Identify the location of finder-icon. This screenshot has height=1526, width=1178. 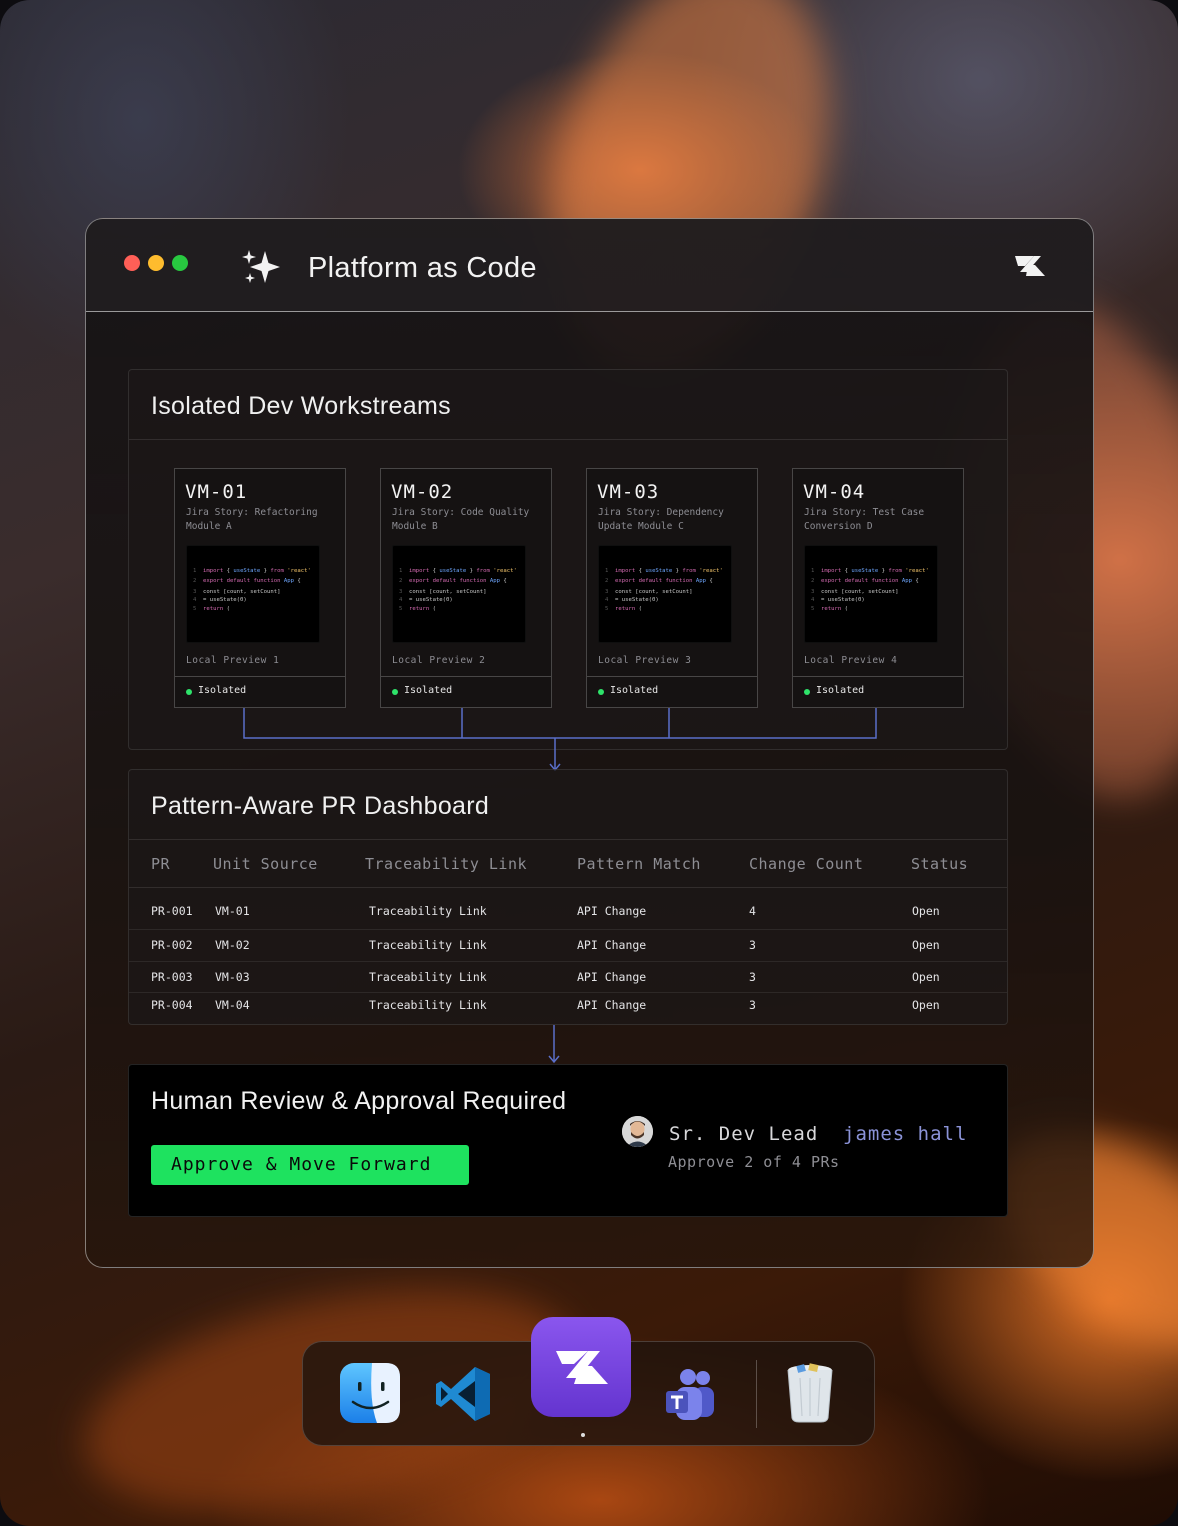
(370, 1393).